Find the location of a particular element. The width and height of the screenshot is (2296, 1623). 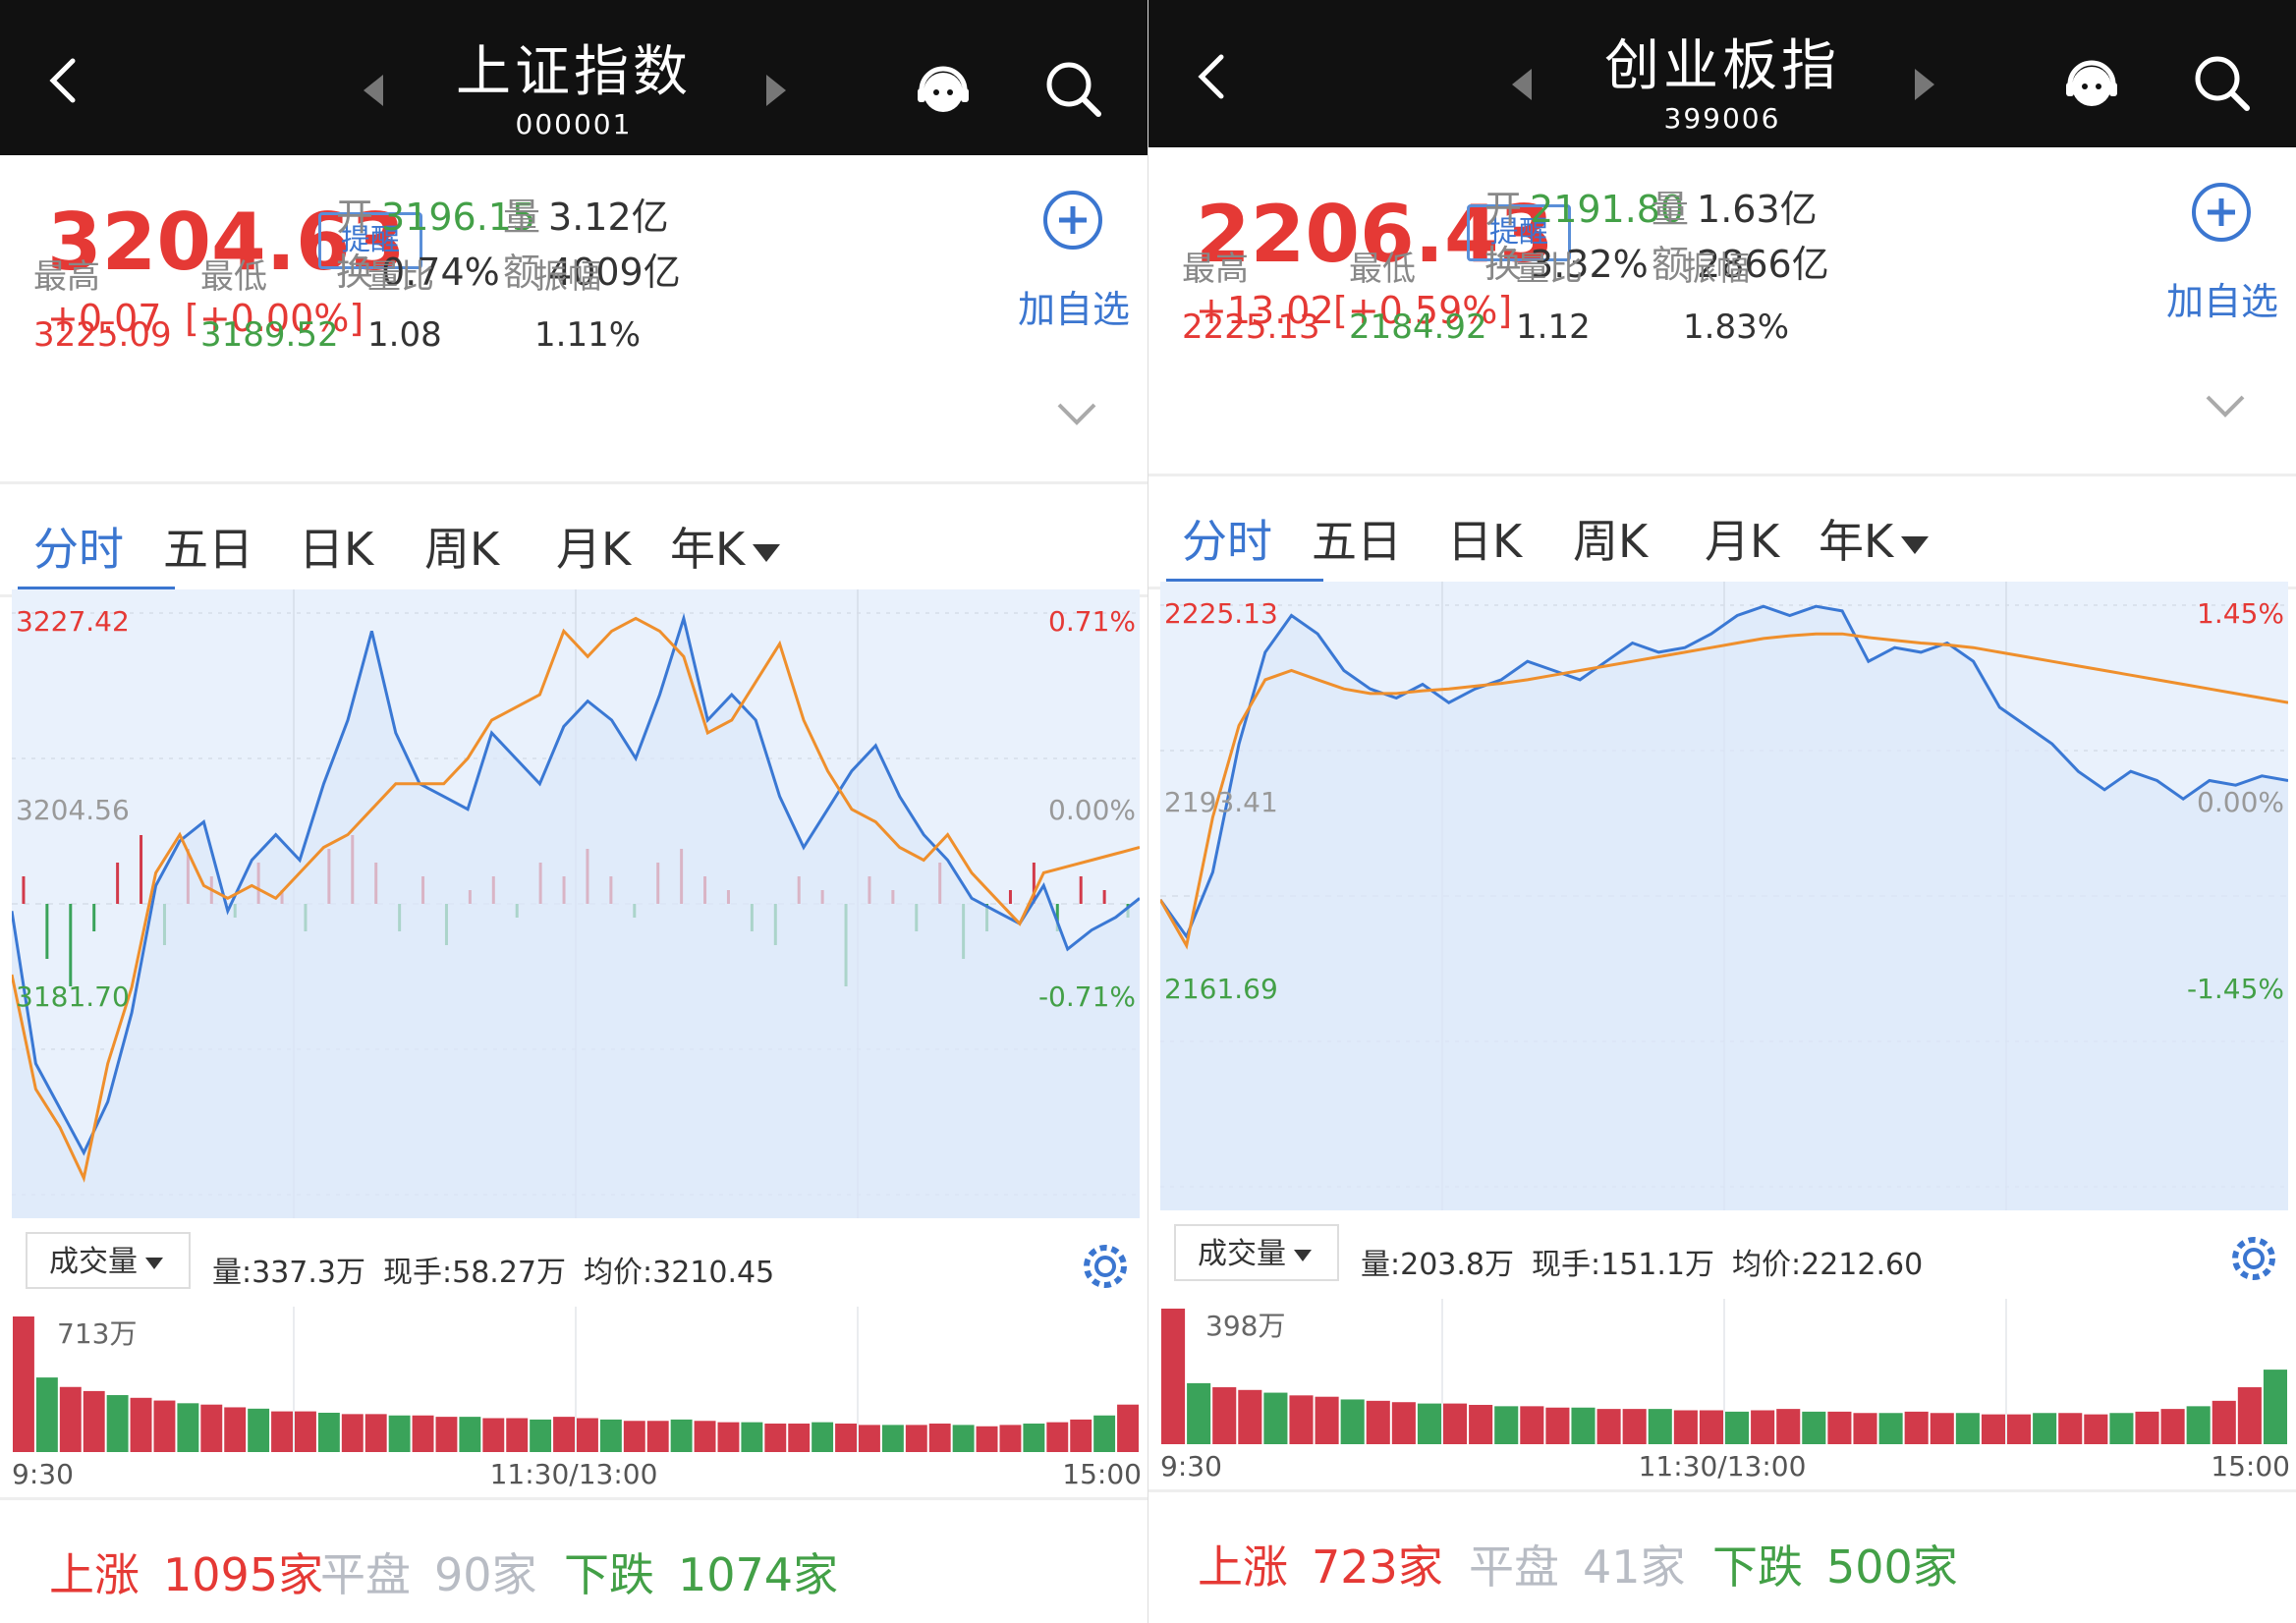

open-label: 开 is located at coordinates (355, 217).